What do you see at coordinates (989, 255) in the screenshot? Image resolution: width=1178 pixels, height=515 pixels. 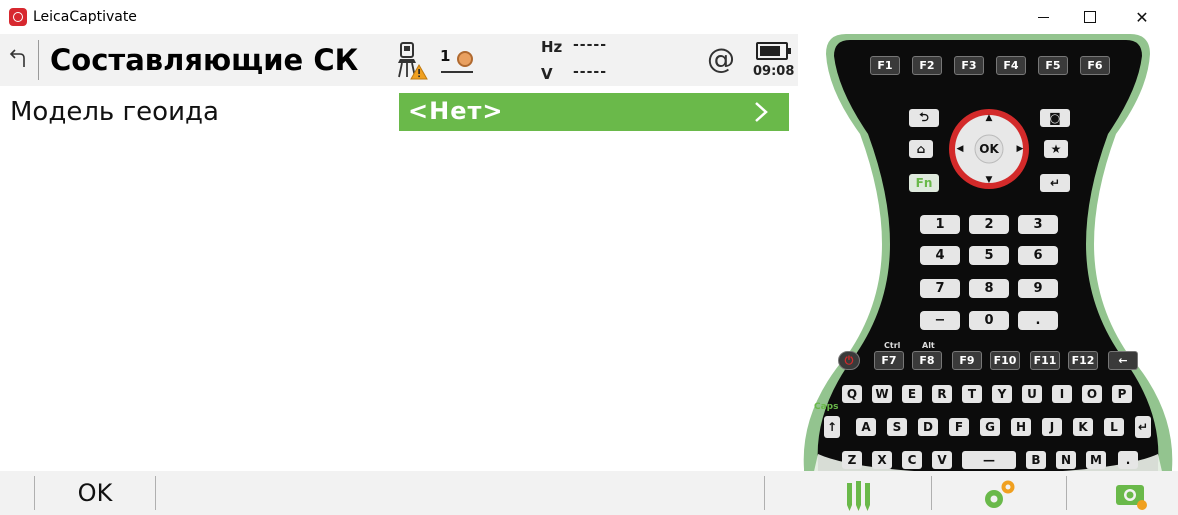 I see `key-5: 5` at bounding box center [989, 255].